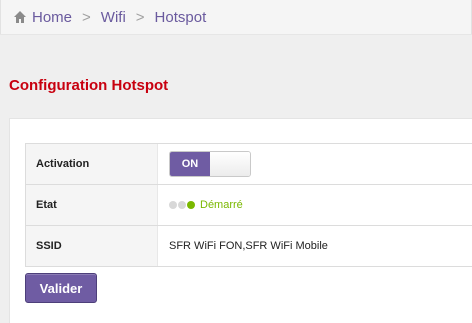  What do you see at coordinates (52, 17) in the screenshot?
I see `breadcrumb-home-link: Home` at bounding box center [52, 17].